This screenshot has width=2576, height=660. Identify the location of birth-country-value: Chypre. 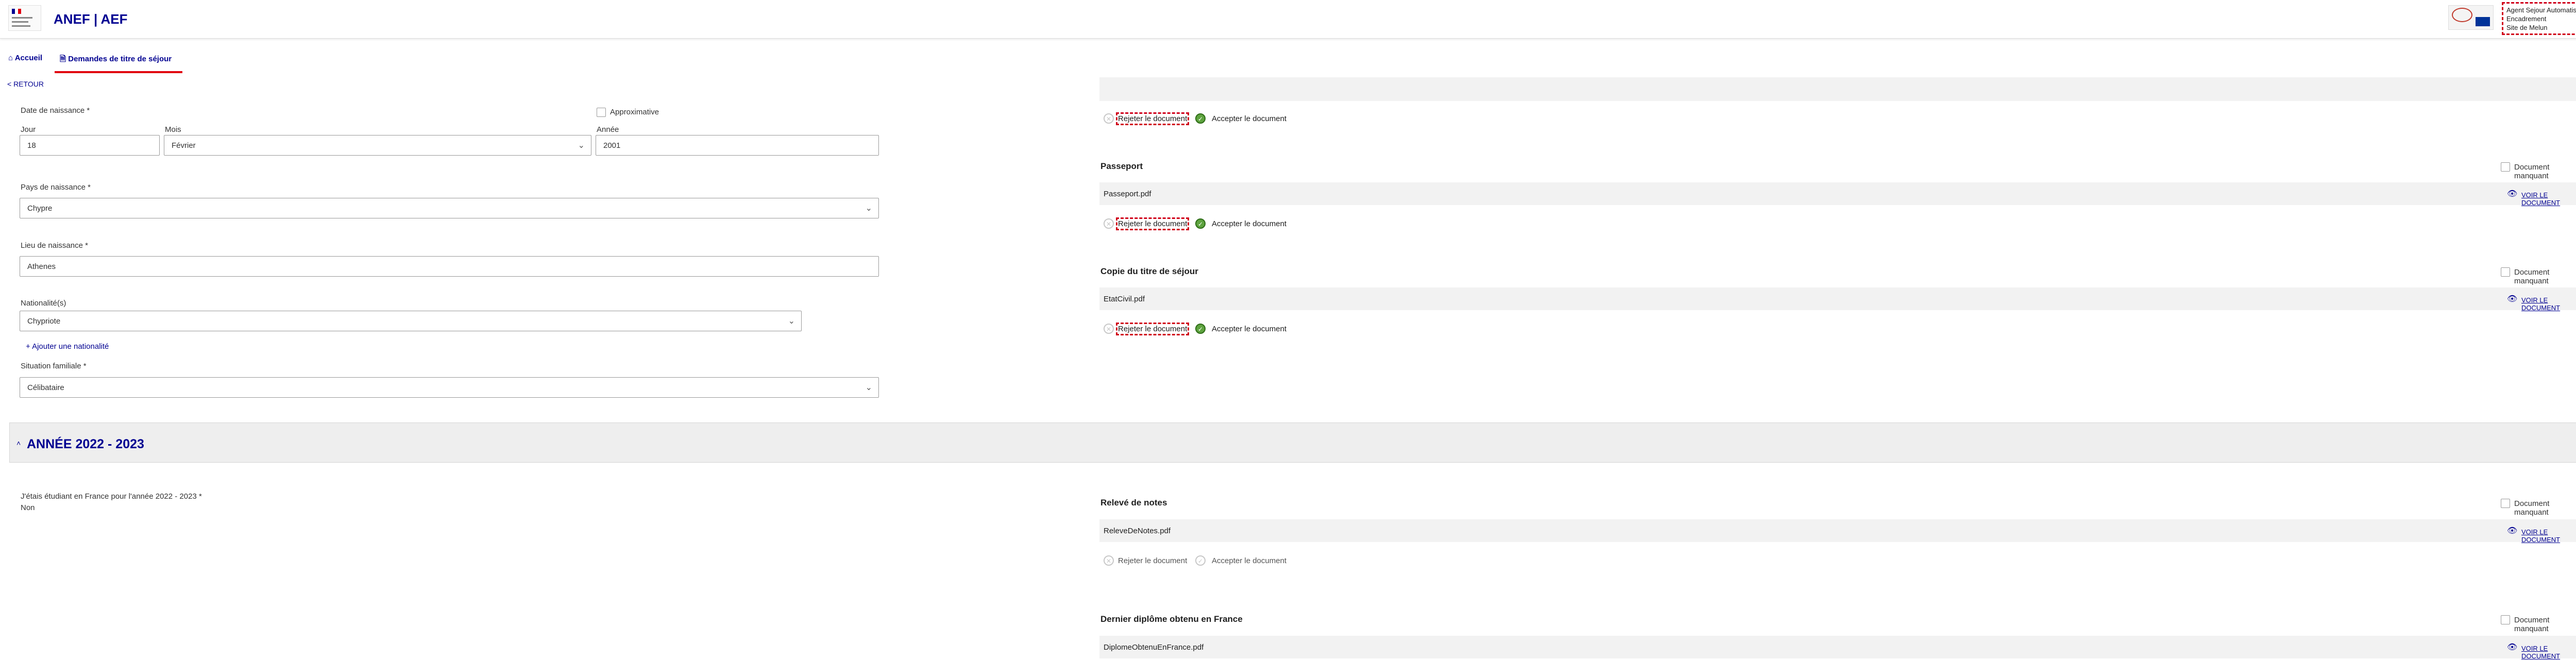
(40, 208).